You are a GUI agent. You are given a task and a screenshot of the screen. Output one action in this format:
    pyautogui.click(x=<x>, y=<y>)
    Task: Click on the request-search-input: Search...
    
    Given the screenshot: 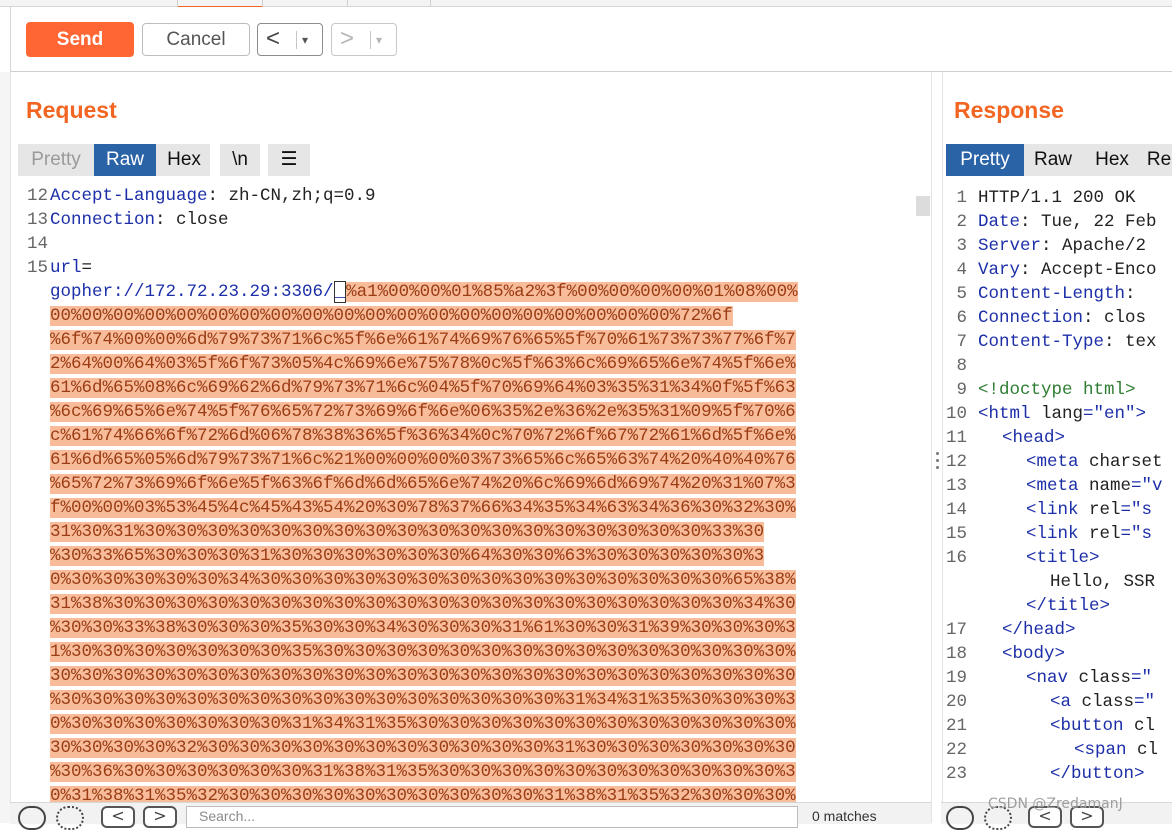 What is the action you would take?
    pyautogui.click(x=492, y=817)
    